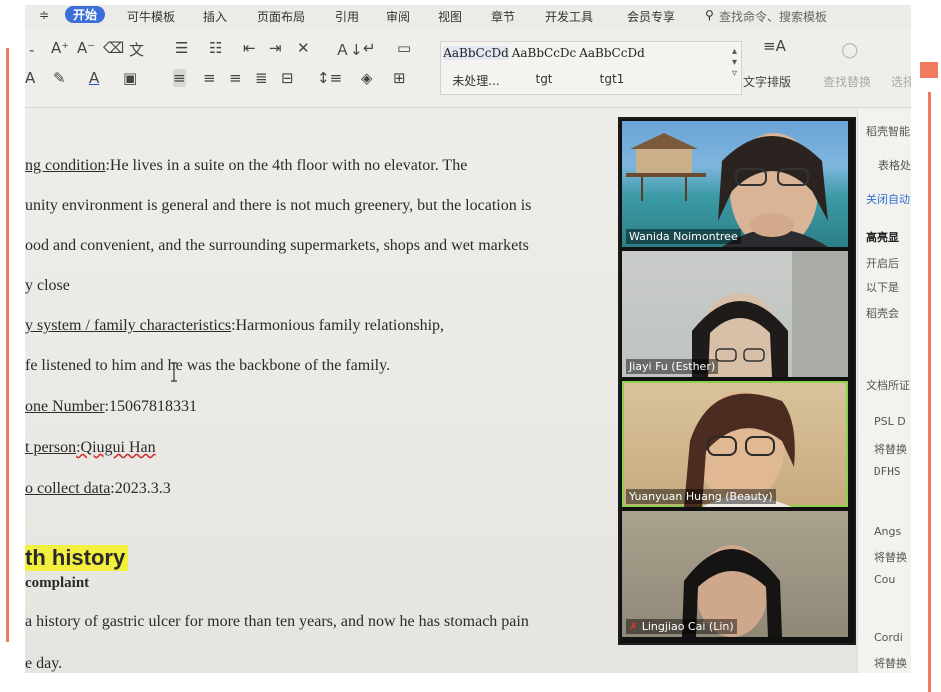 Image resolution: width=941 pixels, height=692 pixels. What do you see at coordinates (476, 53) in the screenshot?
I see `style-preview-1: AaBbCcDd` at bounding box center [476, 53].